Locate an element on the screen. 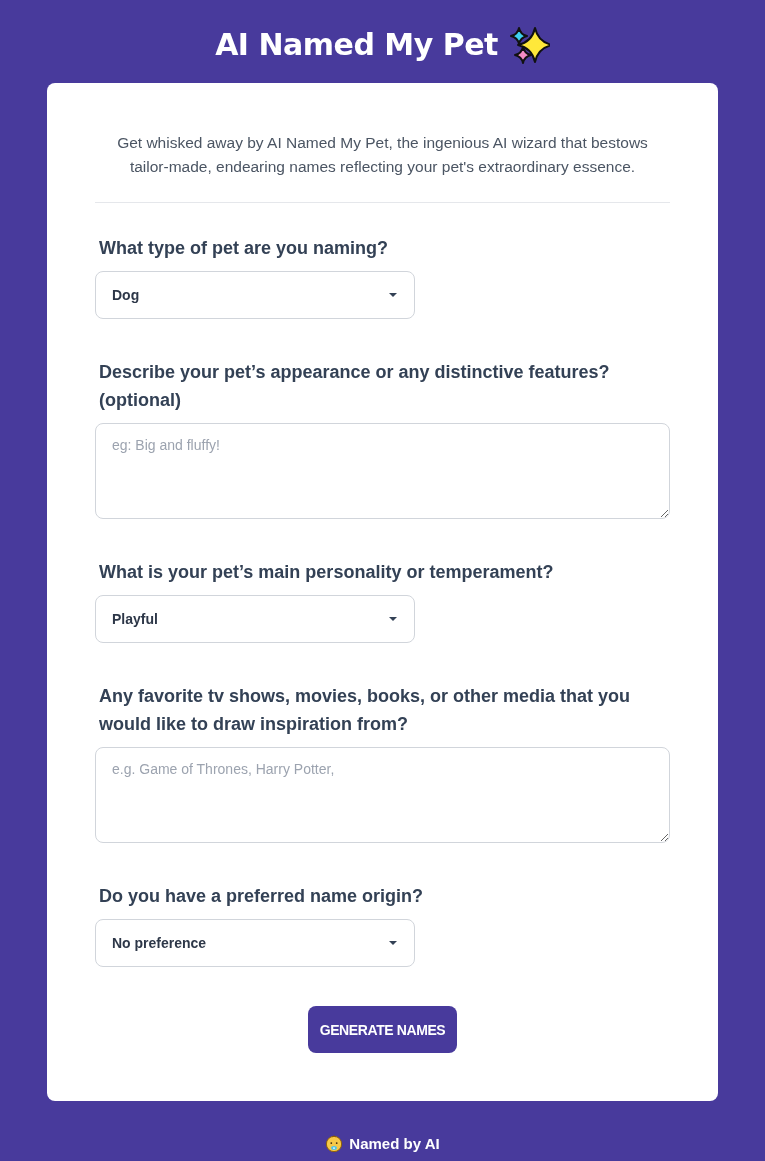 The height and width of the screenshot is (1161, 765). footer-text: Named by AI is located at coordinates (394, 1144).